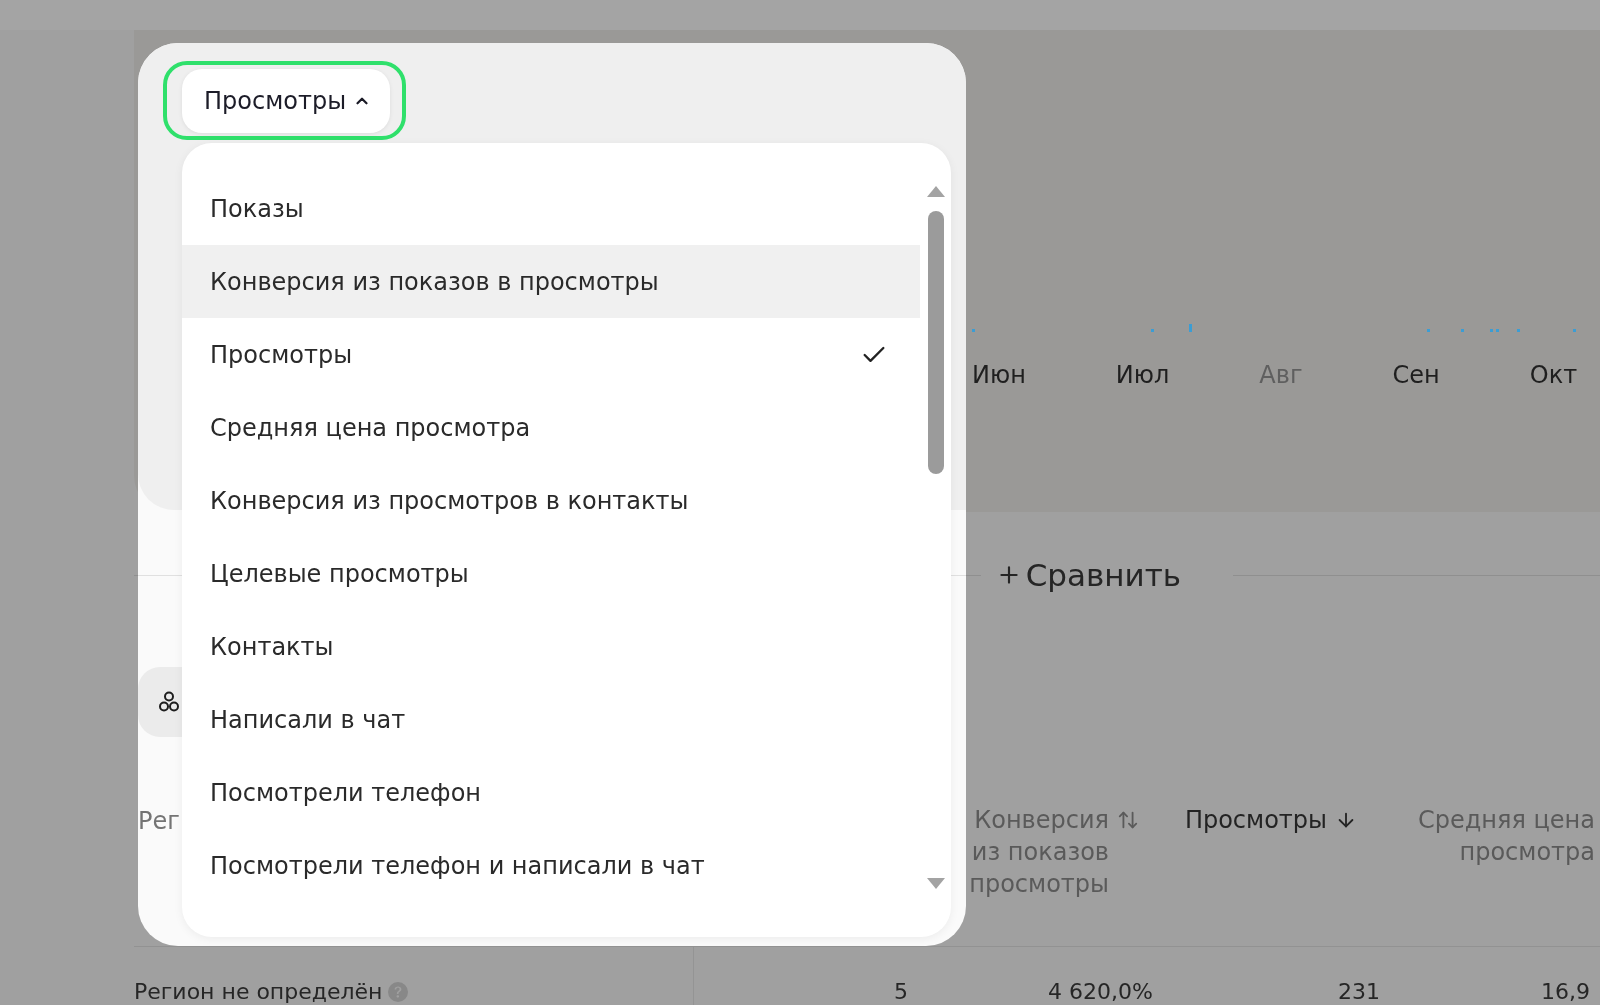 The width and height of the screenshot is (1600, 1005). Describe the element at coordinates (901, 991) in the screenshot. I see `table-cell: 5` at that location.